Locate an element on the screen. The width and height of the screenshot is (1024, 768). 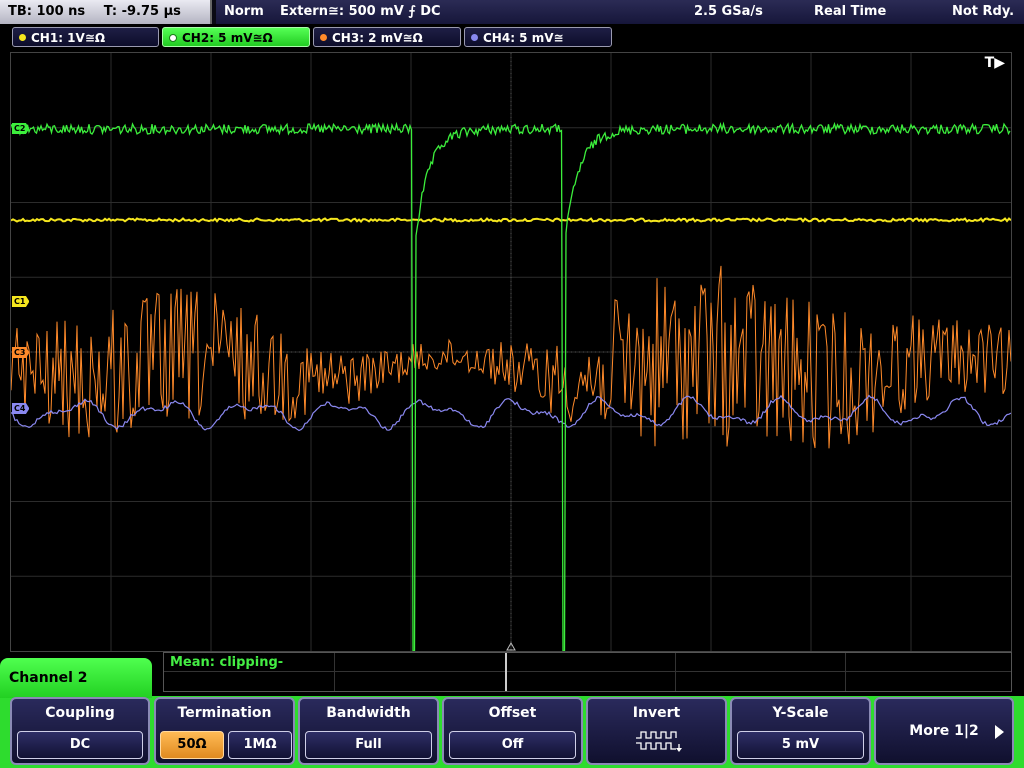
ch3-dot-icon is located at coordinates (323, 37).